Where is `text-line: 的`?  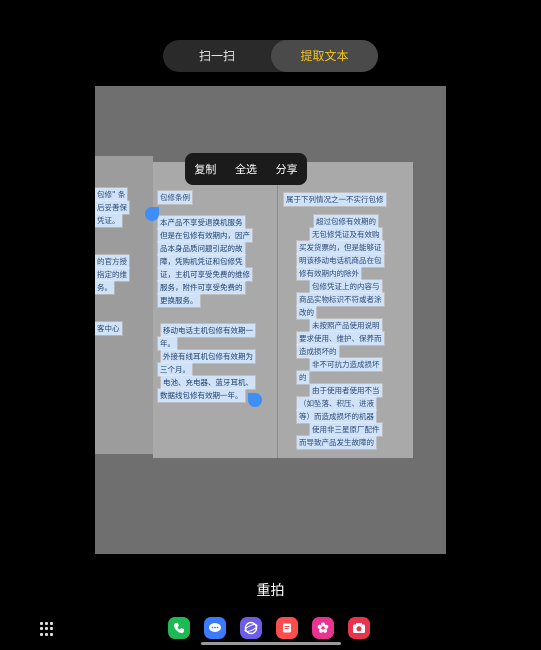
text-line: 的 is located at coordinates (303, 377).